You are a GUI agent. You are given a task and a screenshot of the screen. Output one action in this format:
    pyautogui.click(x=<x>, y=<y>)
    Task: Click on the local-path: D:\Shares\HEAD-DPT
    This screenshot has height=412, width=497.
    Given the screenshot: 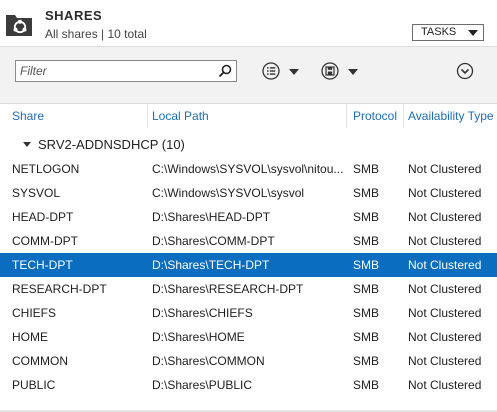 What is the action you would take?
    pyautogui.click(x=211, y=217)
    